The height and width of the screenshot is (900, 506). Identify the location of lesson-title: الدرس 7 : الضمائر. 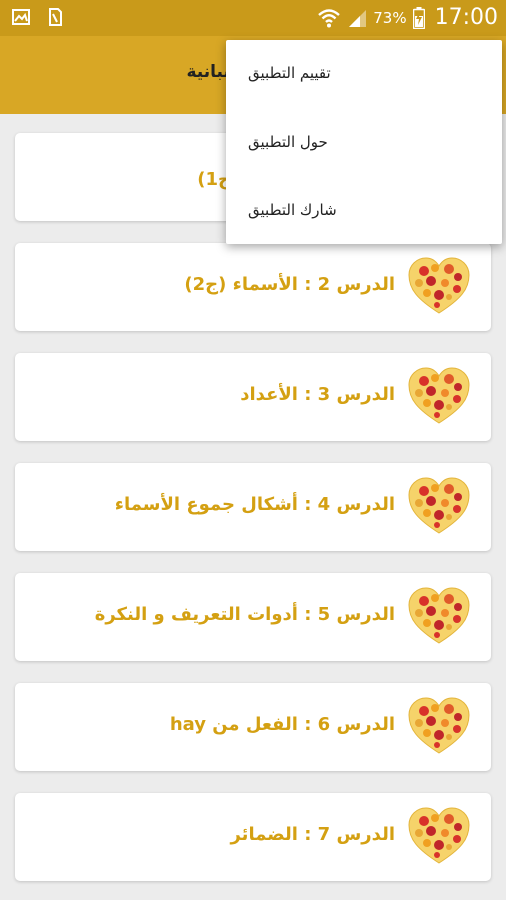
(312, 834).